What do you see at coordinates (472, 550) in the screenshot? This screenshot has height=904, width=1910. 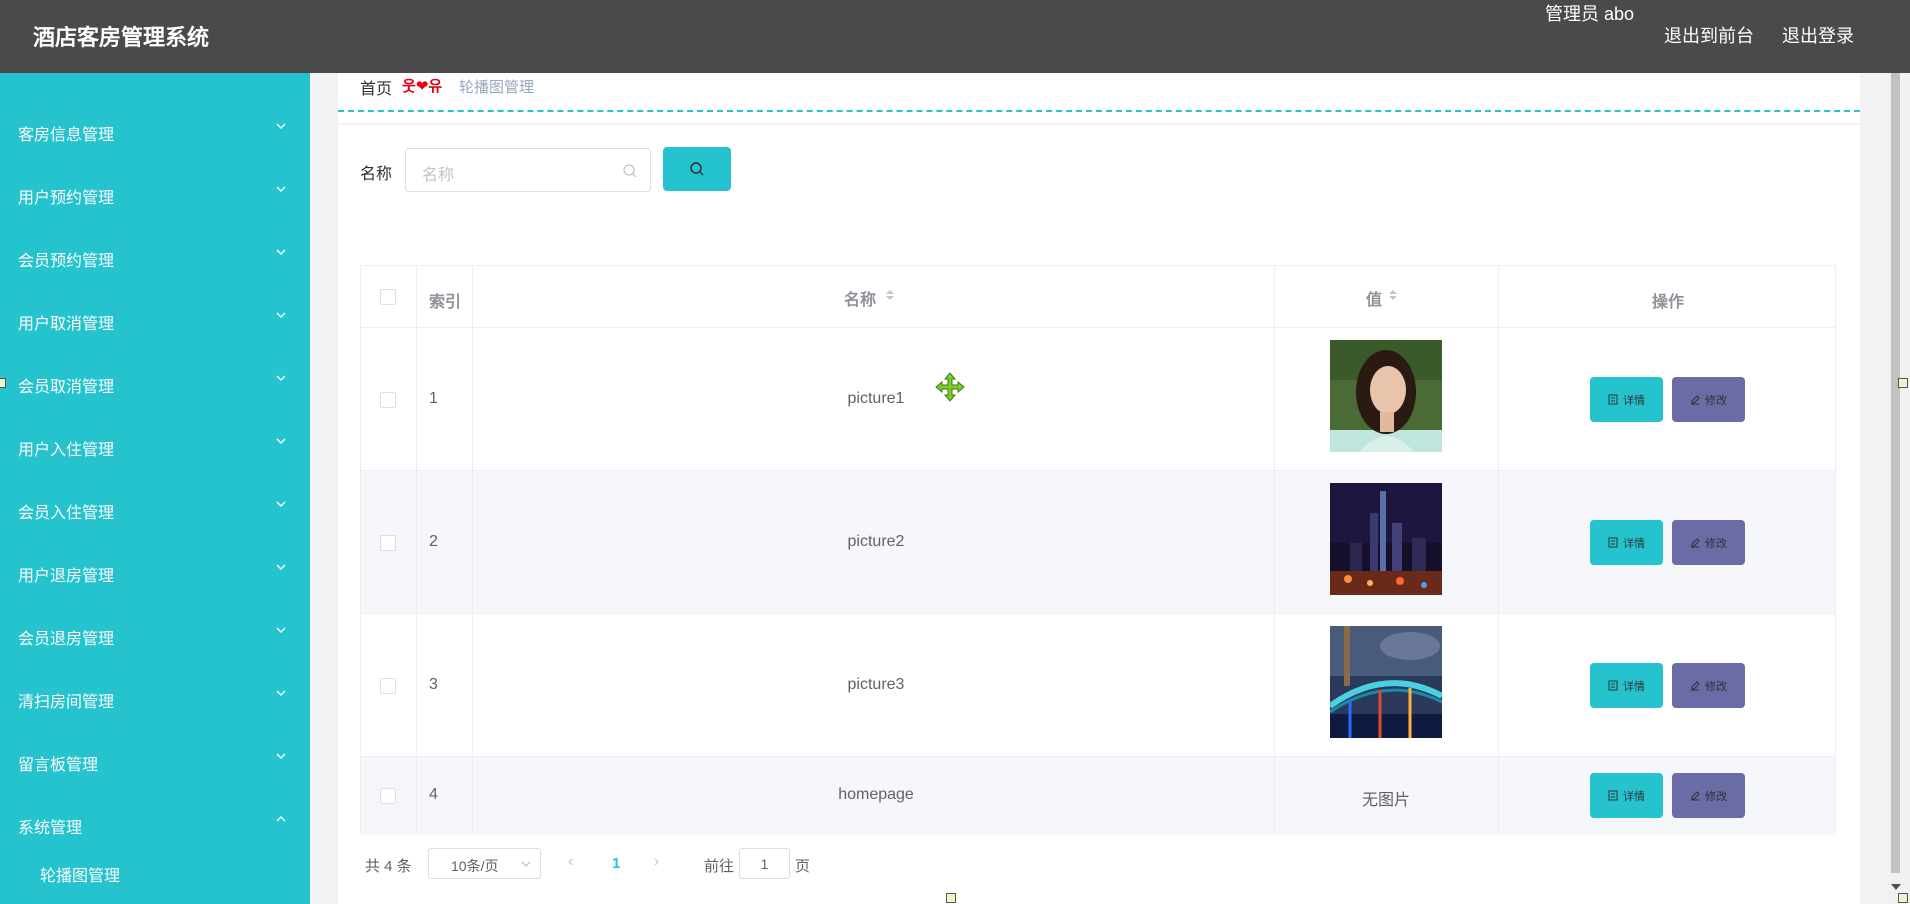 I see `column-divider` at bounding box center [472, 550].